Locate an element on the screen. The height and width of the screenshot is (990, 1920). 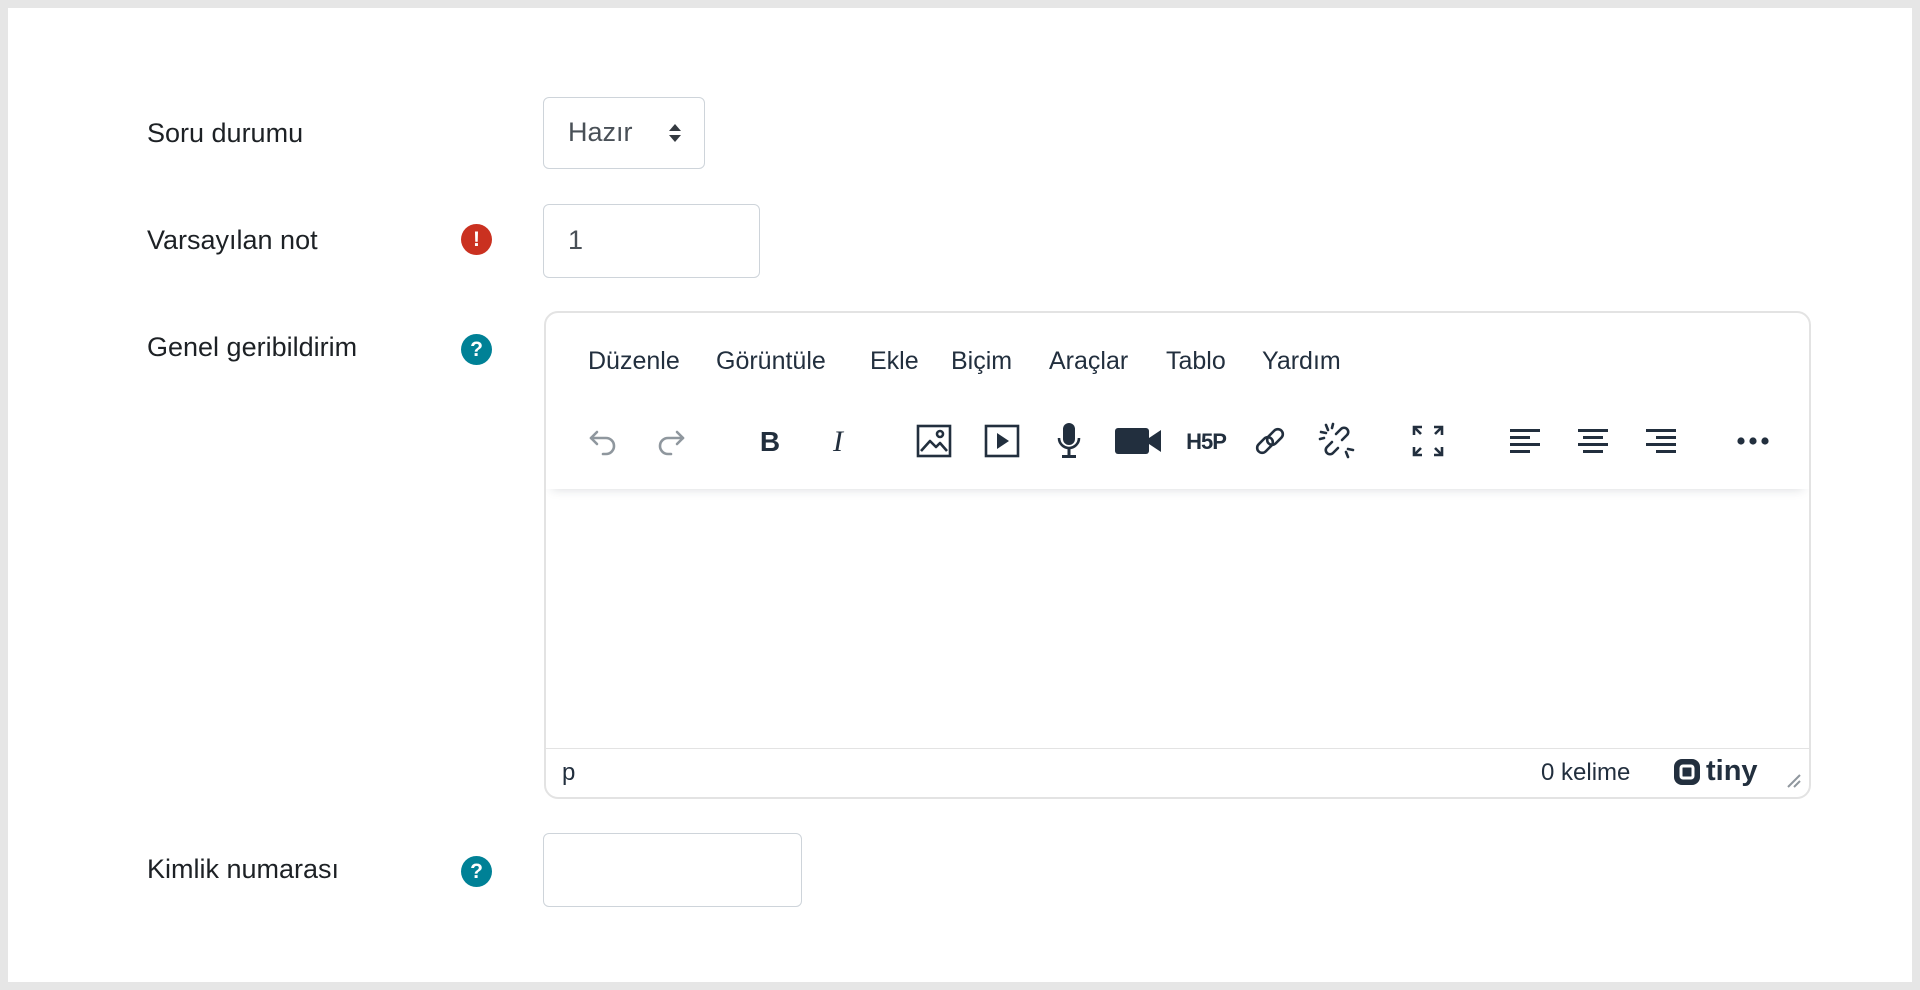
align-center-icon is located at coordinates (1593, 441).